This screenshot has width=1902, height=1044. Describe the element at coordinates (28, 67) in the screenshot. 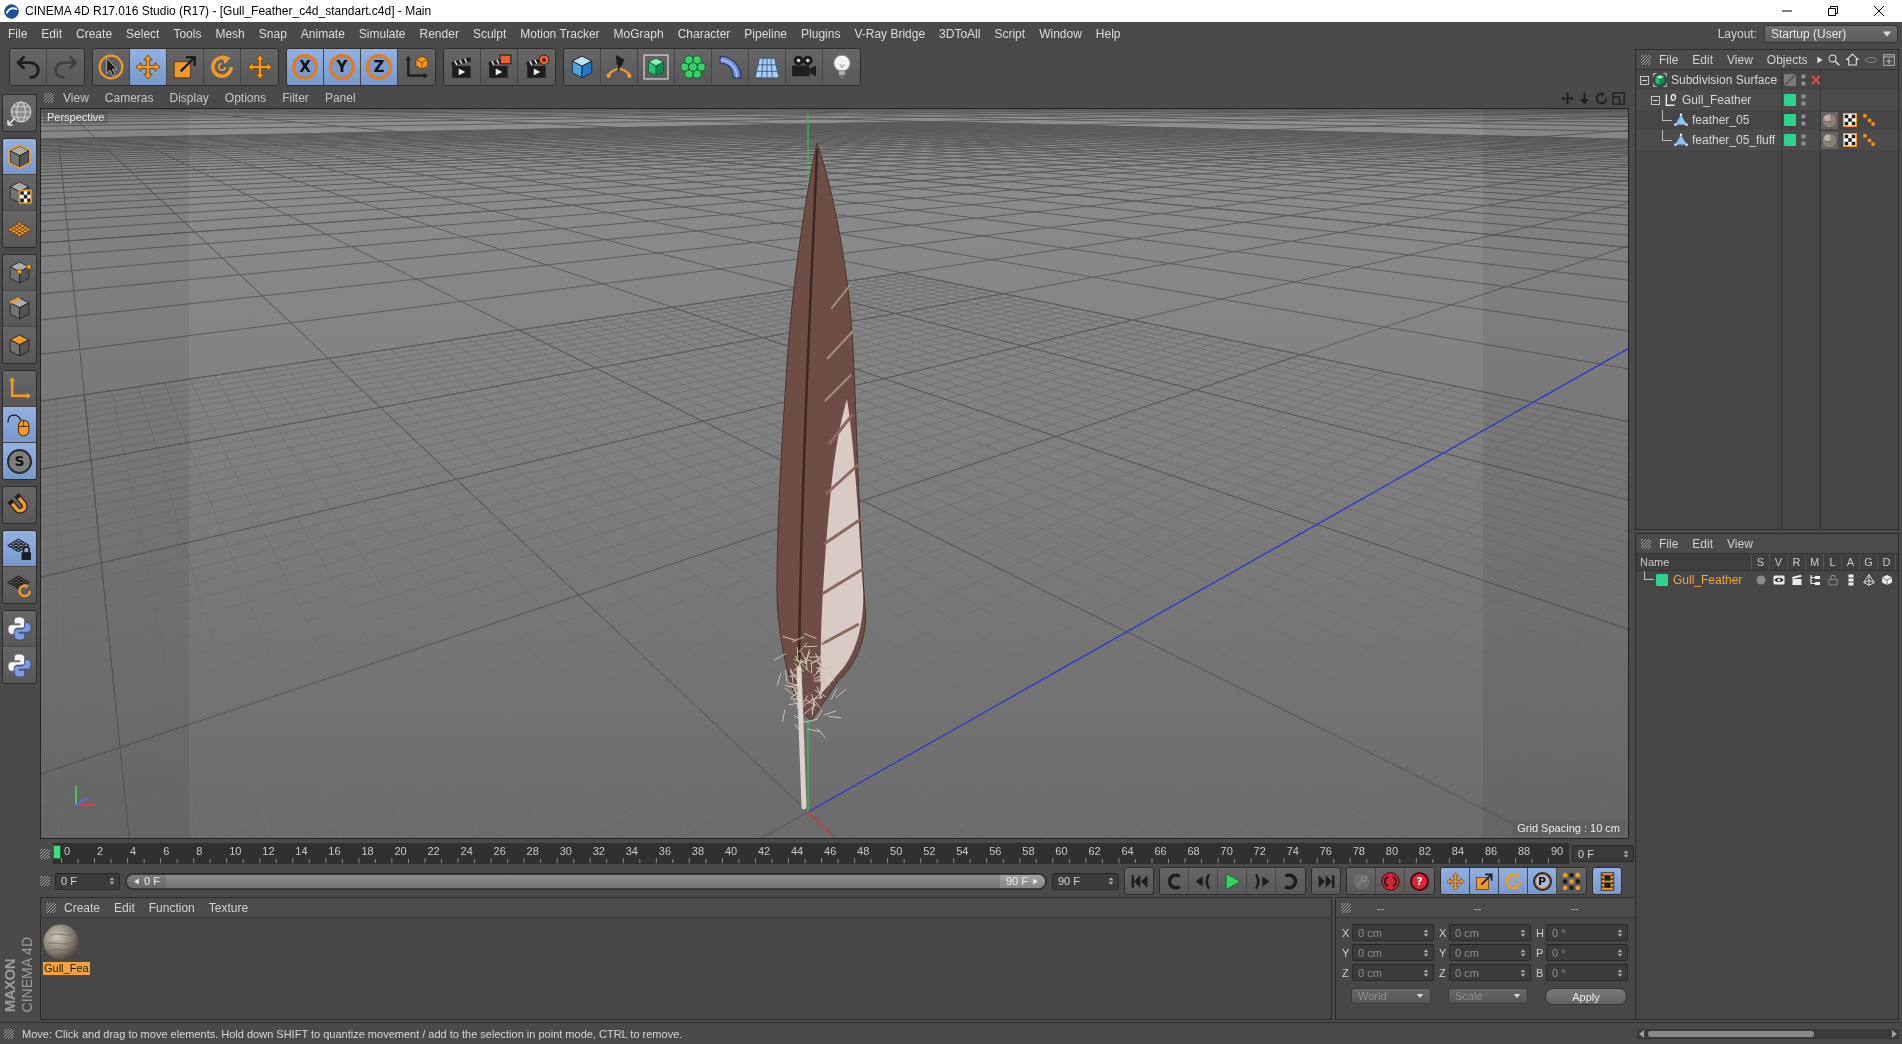

I see `undo-button` at that location.